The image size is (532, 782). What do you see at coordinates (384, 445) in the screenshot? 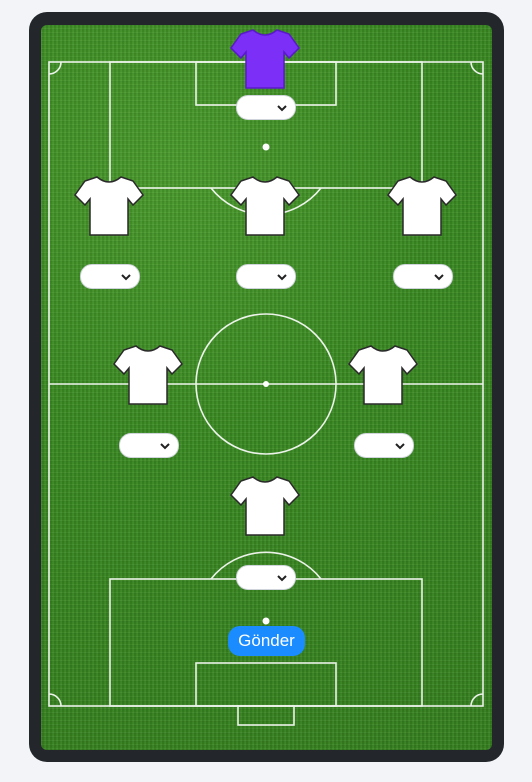
I see `right-midfielder-player-select` at bounding box center [384, 445].